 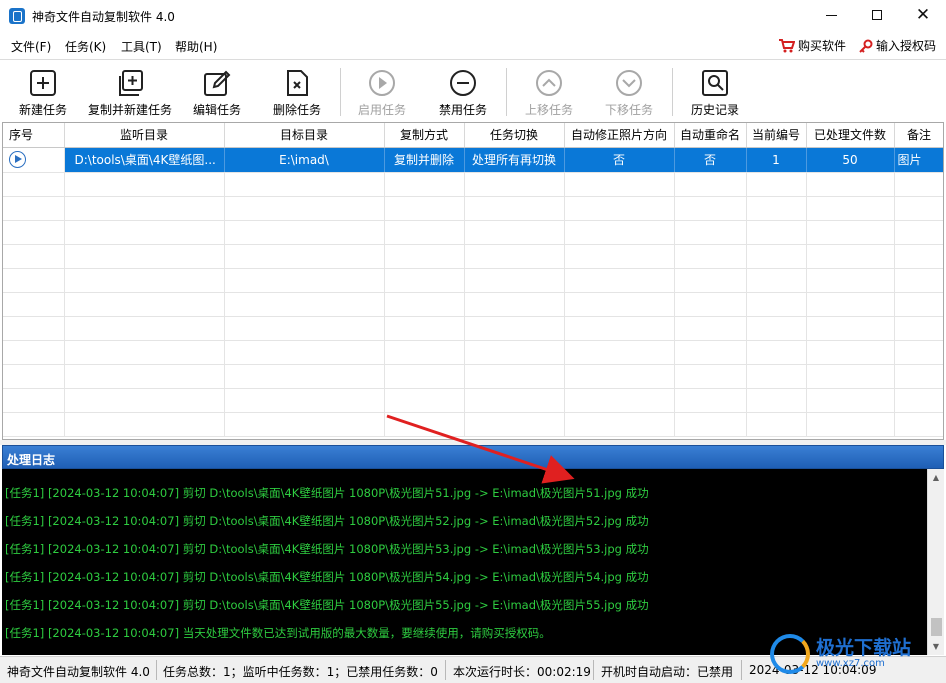 I want to click on move-up-label: 上移任务, so click(x=548, y=110).